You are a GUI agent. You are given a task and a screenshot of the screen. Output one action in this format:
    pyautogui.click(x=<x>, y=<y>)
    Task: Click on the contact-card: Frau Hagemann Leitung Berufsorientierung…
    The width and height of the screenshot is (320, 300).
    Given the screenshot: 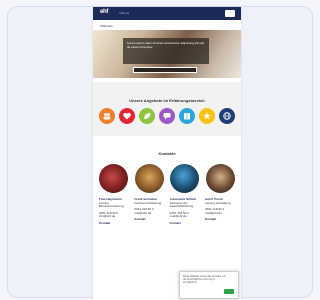 What is the action you would take?
    pyautogui.click(x=114, y=211)
    